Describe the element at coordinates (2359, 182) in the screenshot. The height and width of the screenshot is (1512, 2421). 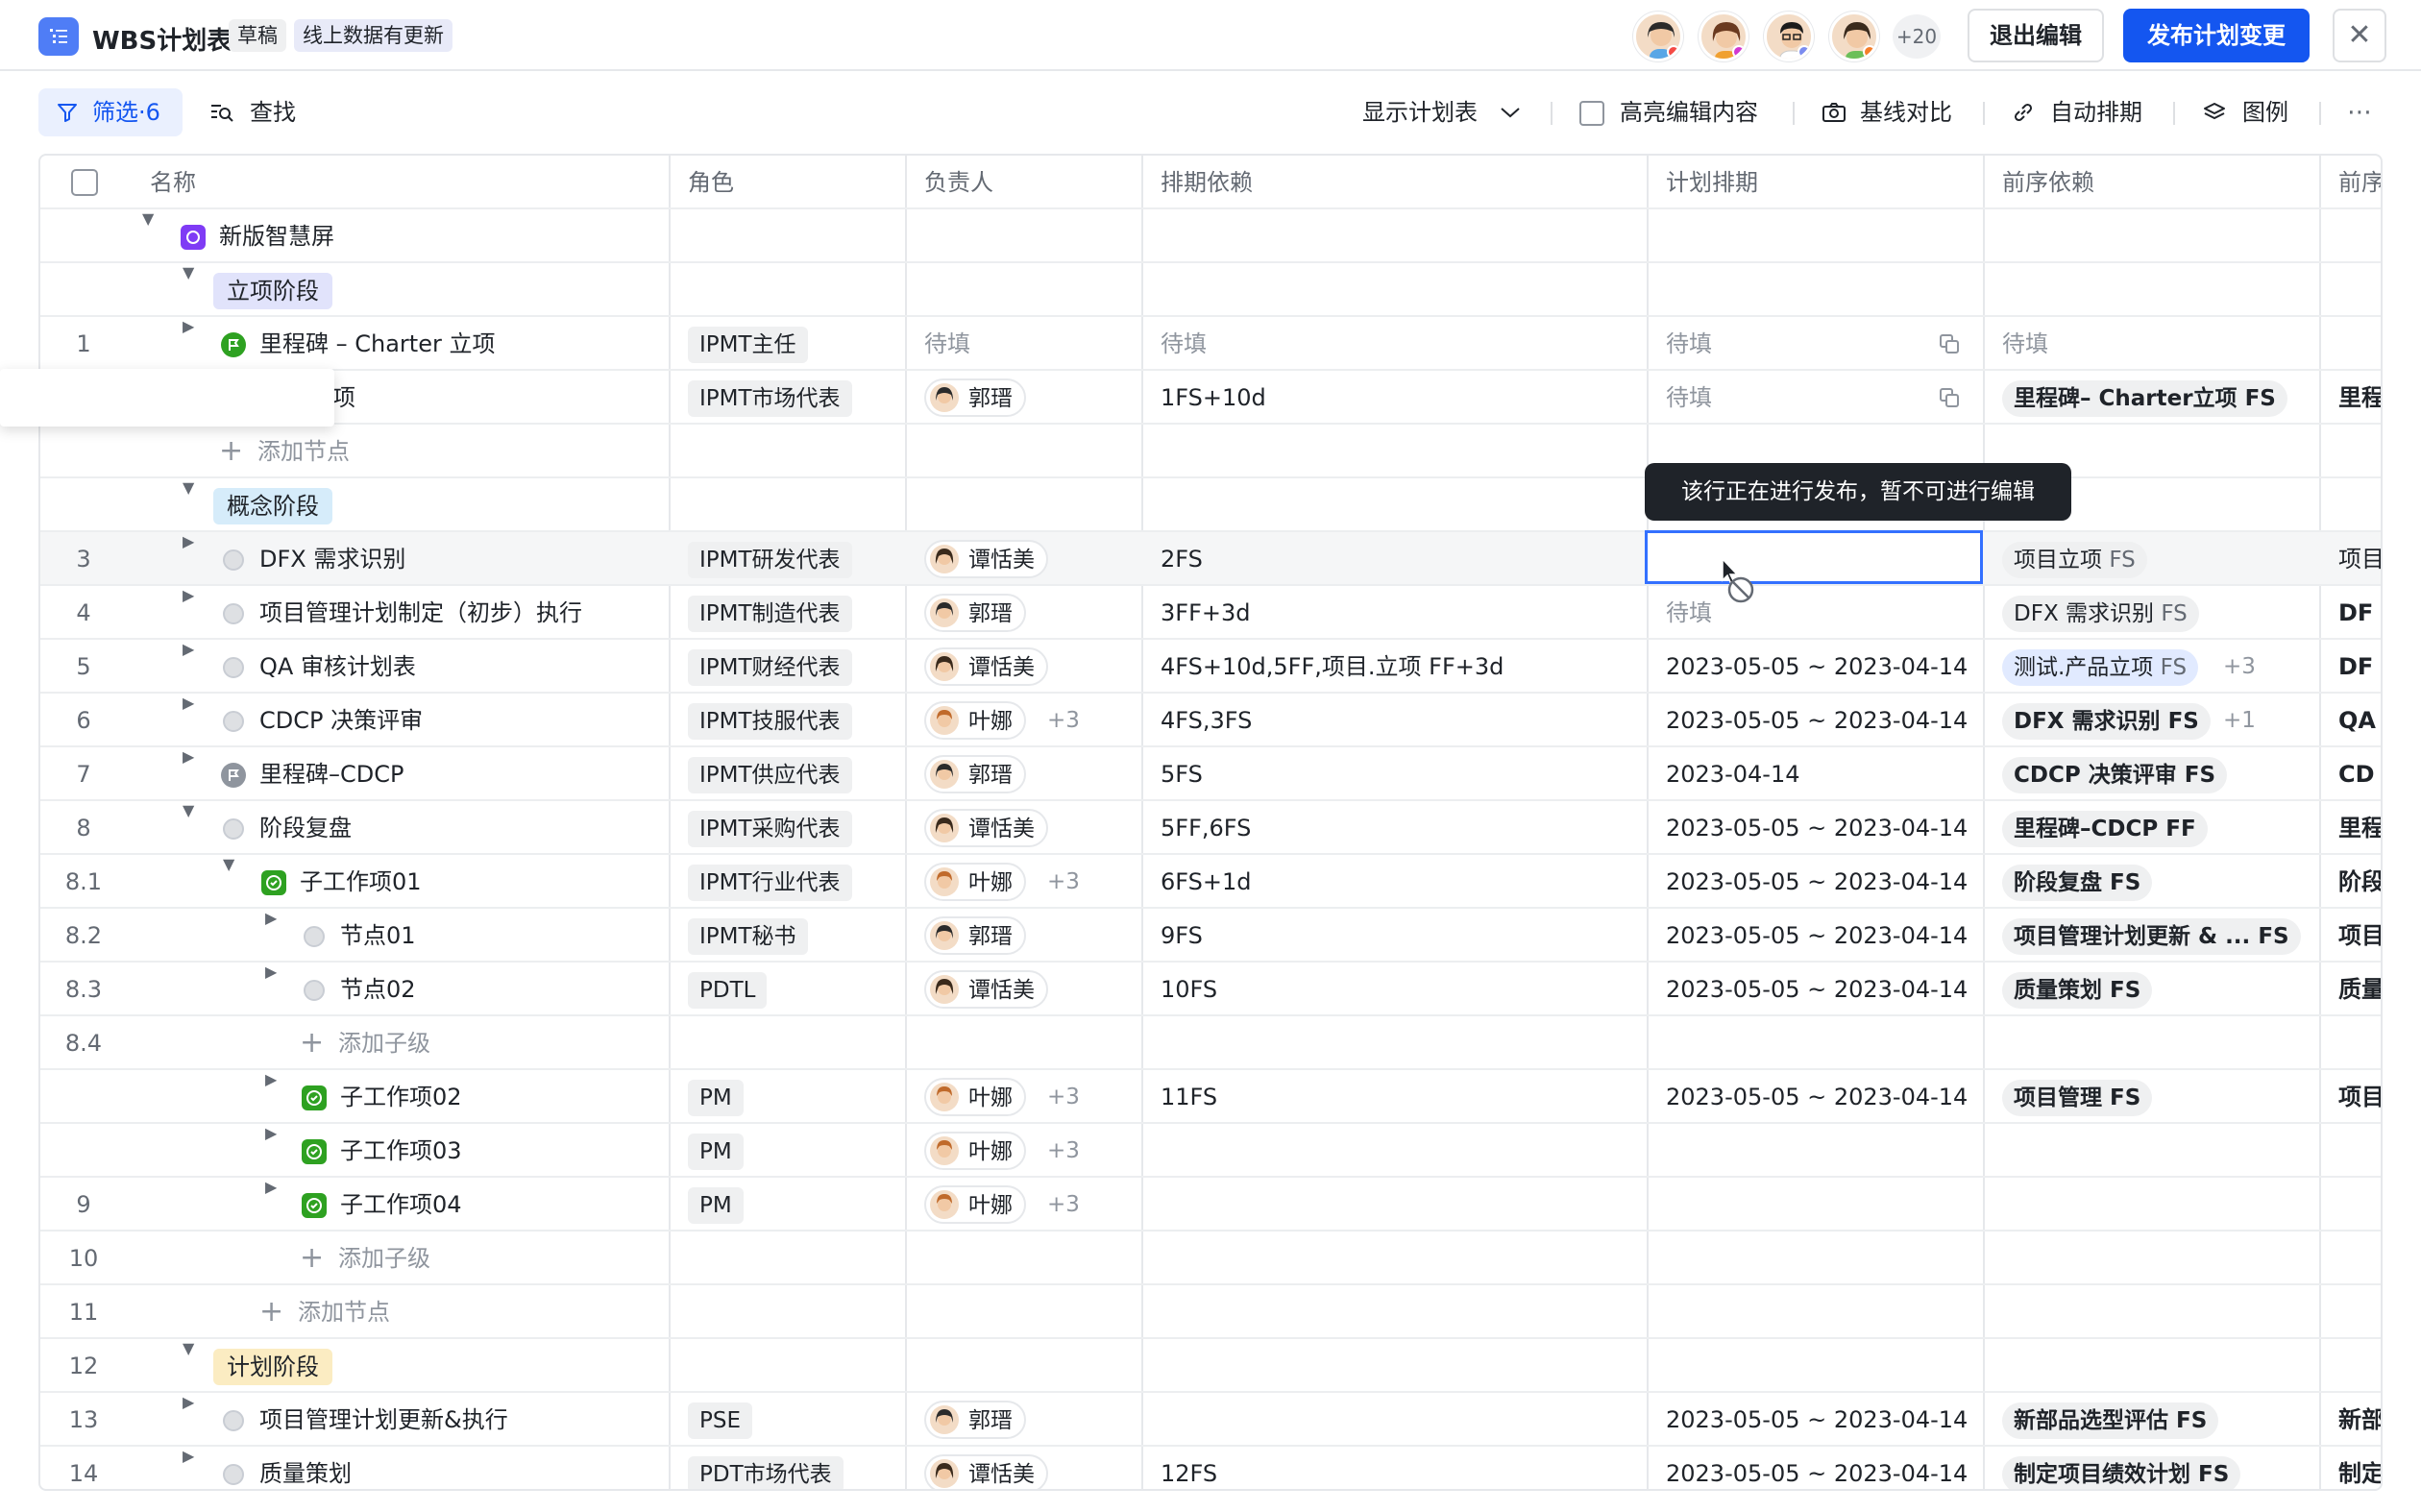
I see `col-header-predecessor-2: 前序` at that location.